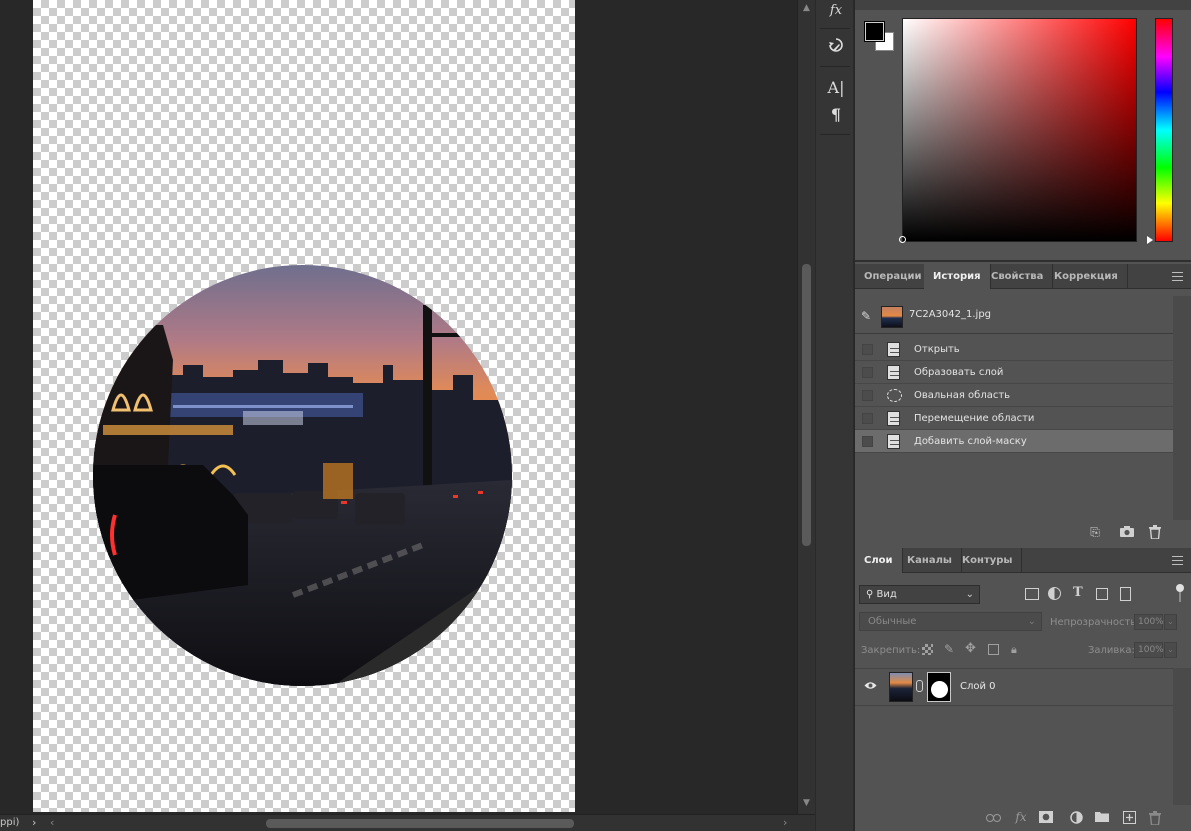 This screenshot has width=1191, height=831. What do you see at coordinates (1031, 621) in the screenshot?
I see `chevron-down-icon: ⌄` at bounding box center [1031, 621].